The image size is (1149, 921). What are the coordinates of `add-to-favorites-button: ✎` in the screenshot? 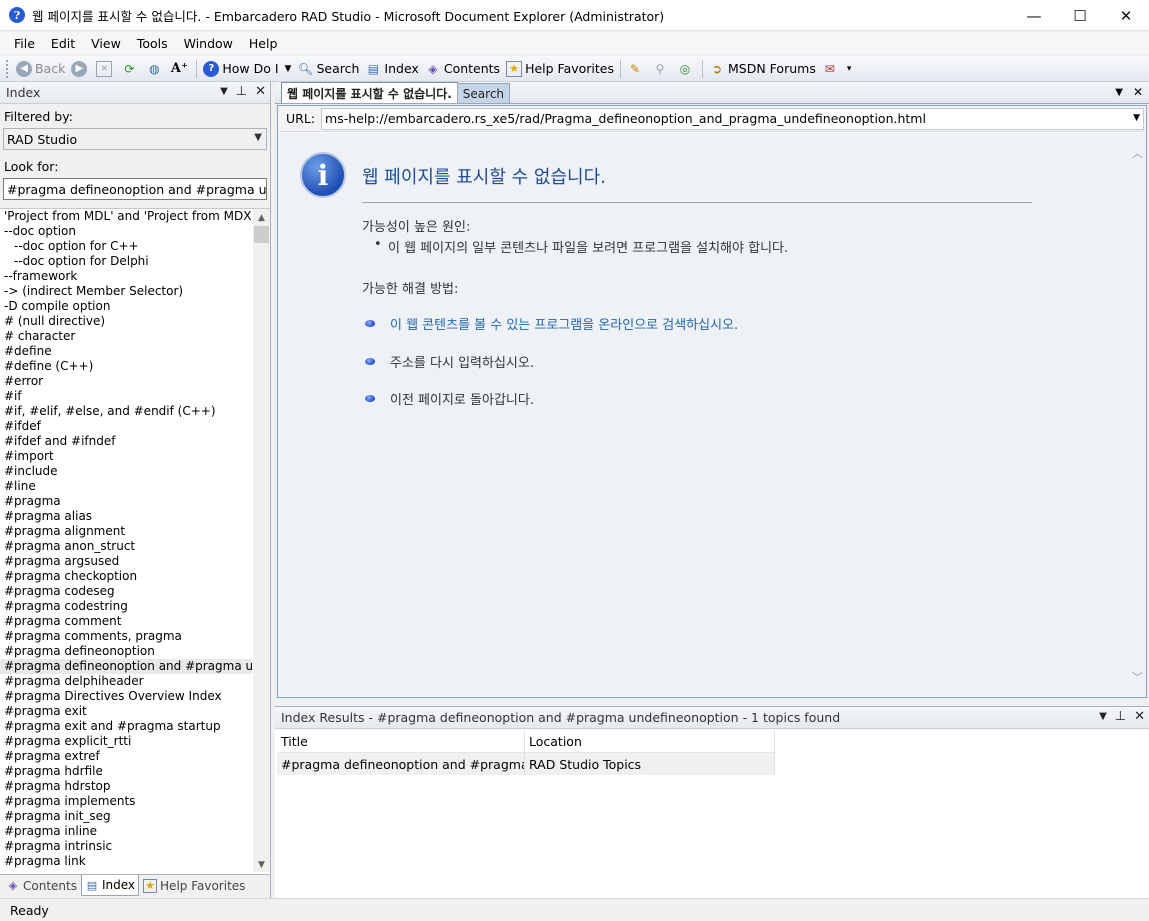 It's located at (636, 69).